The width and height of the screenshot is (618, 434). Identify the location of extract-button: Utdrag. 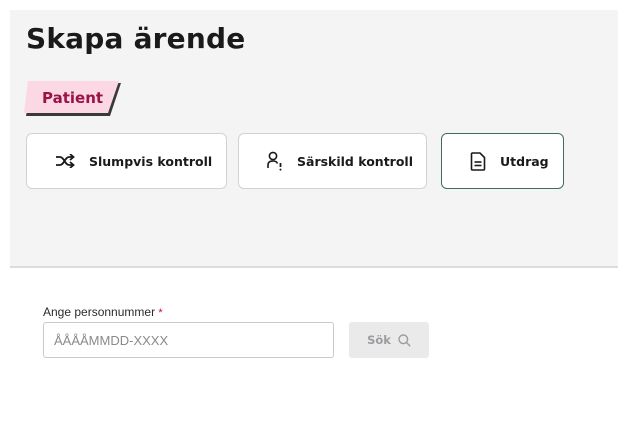
(502, 161).